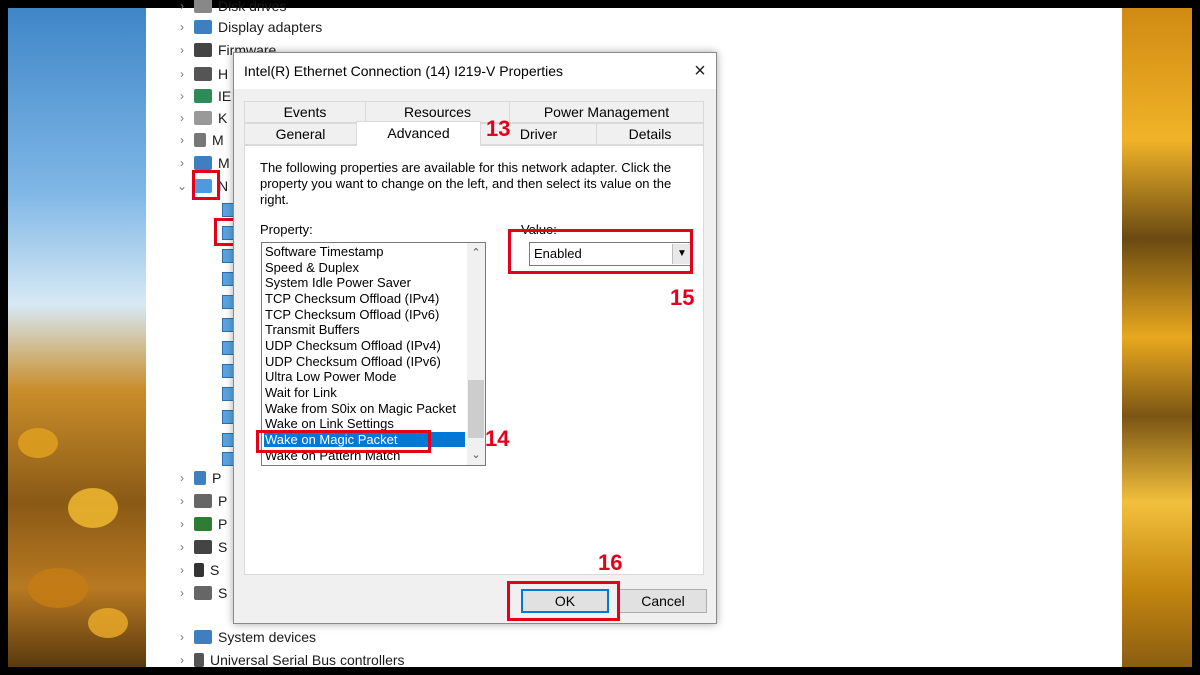 This screenshot has height=675, width=1200. I want to click on port-icon, so click(200, 478).